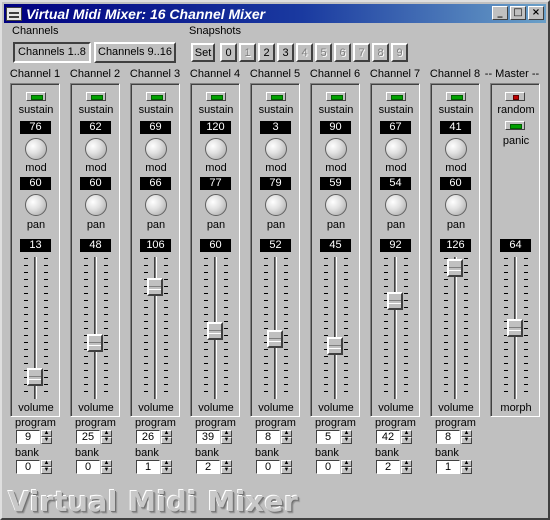  I want to click on channel-1-program-spinner: ▲ ▼, so click(46, 437).